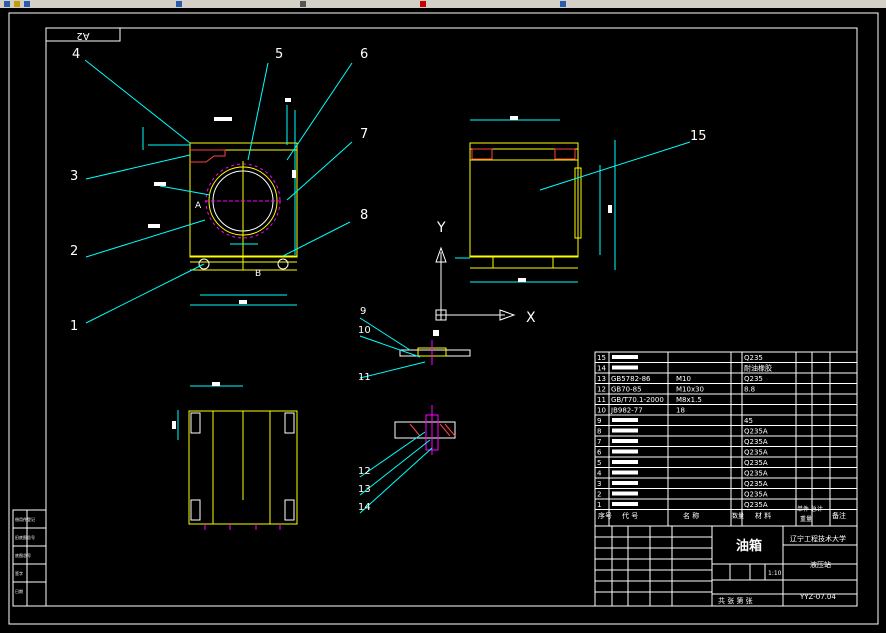 The image size is (886, 633). I want to click on bom-row-no: 8, so click(599, 432).